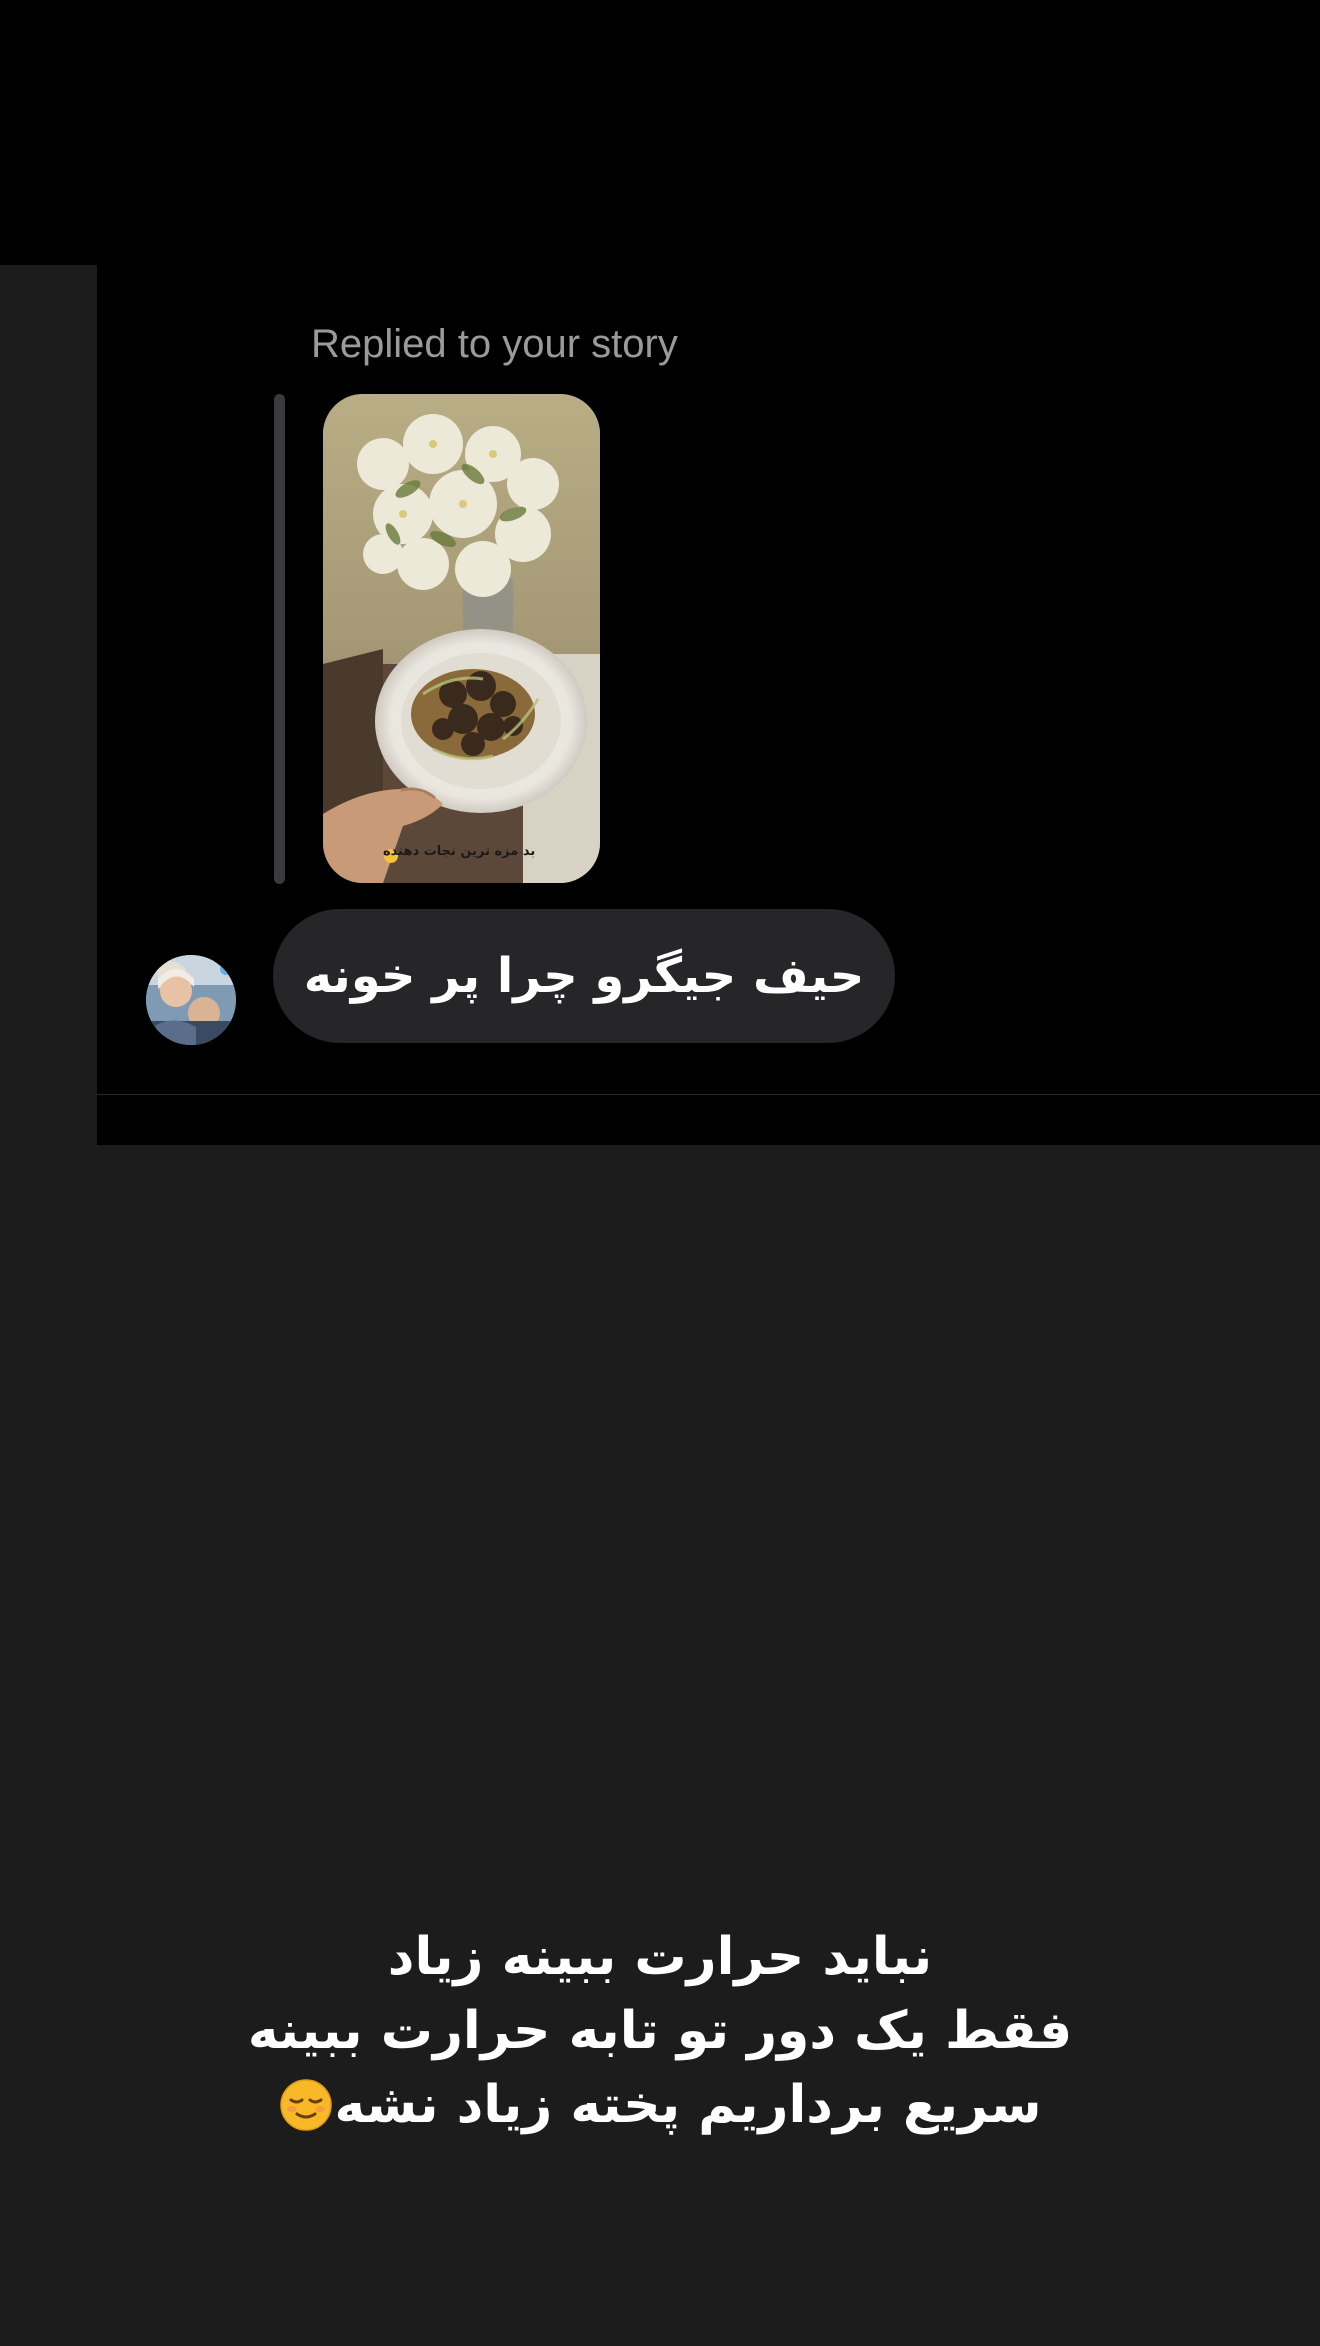  I want to click on story-image, so click(461, 638).